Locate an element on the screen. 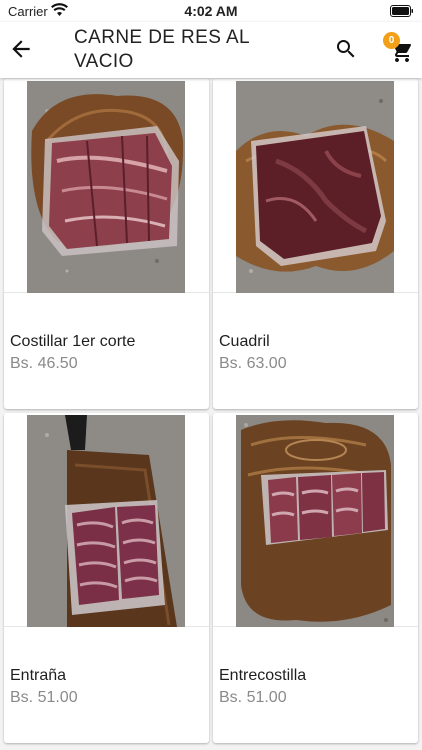 The height and width of the screenshot is (750, 422). battery-icon is located at coordinates (401, 11).